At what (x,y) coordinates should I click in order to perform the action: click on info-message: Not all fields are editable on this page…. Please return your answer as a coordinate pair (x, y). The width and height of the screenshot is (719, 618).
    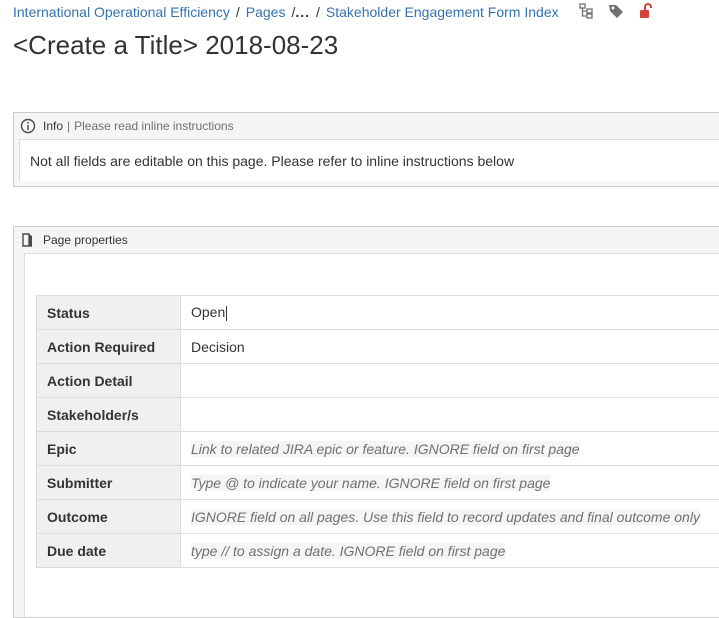
    Looking at the image, I should click on (272, 160).